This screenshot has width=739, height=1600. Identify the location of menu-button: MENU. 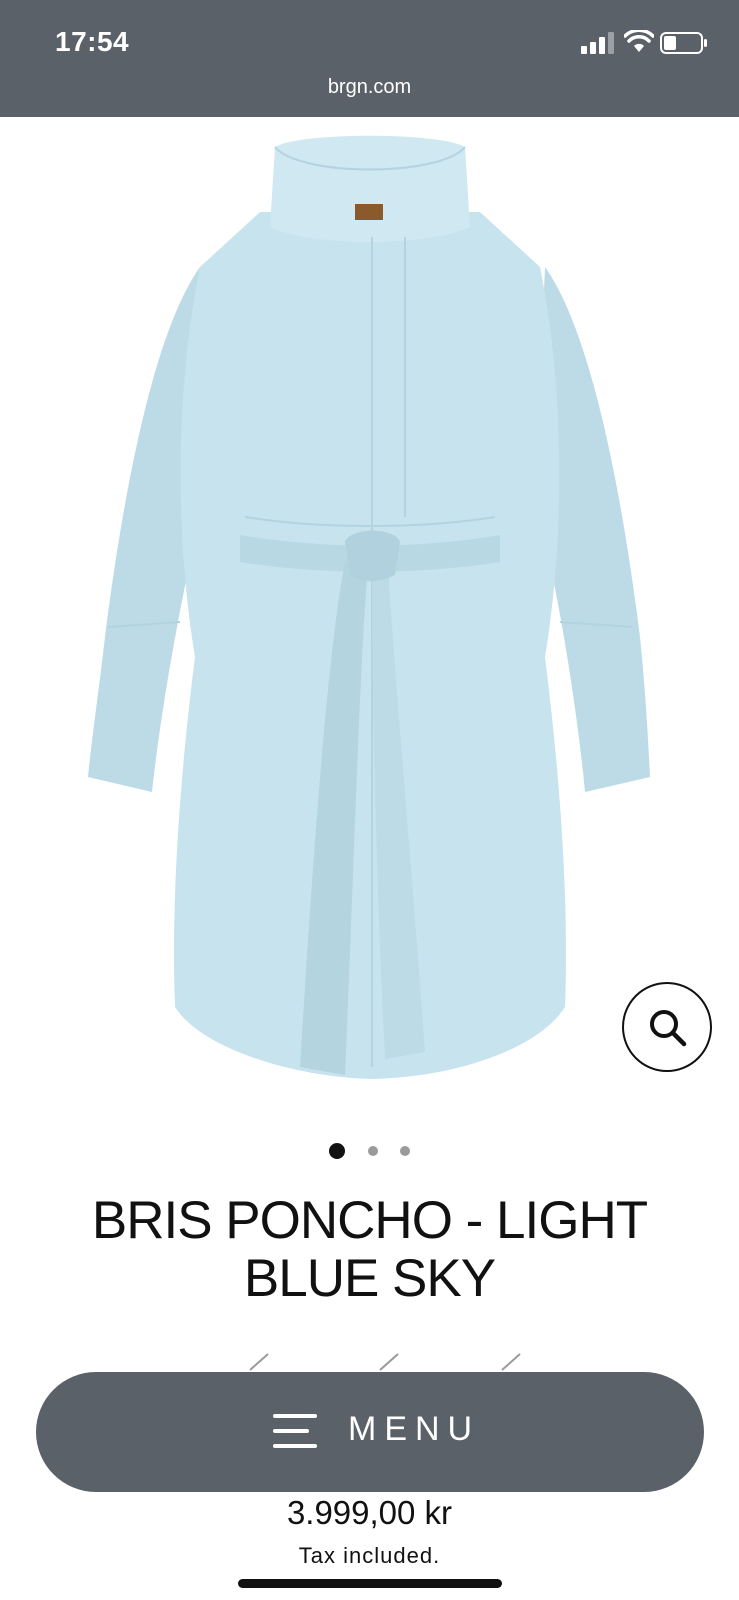
(370, 1432).